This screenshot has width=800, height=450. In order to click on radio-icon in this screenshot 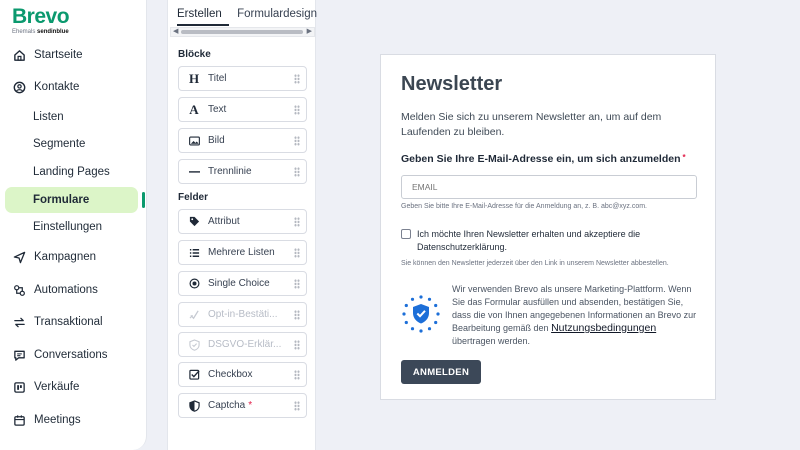, I will do `click(194, 283)`.